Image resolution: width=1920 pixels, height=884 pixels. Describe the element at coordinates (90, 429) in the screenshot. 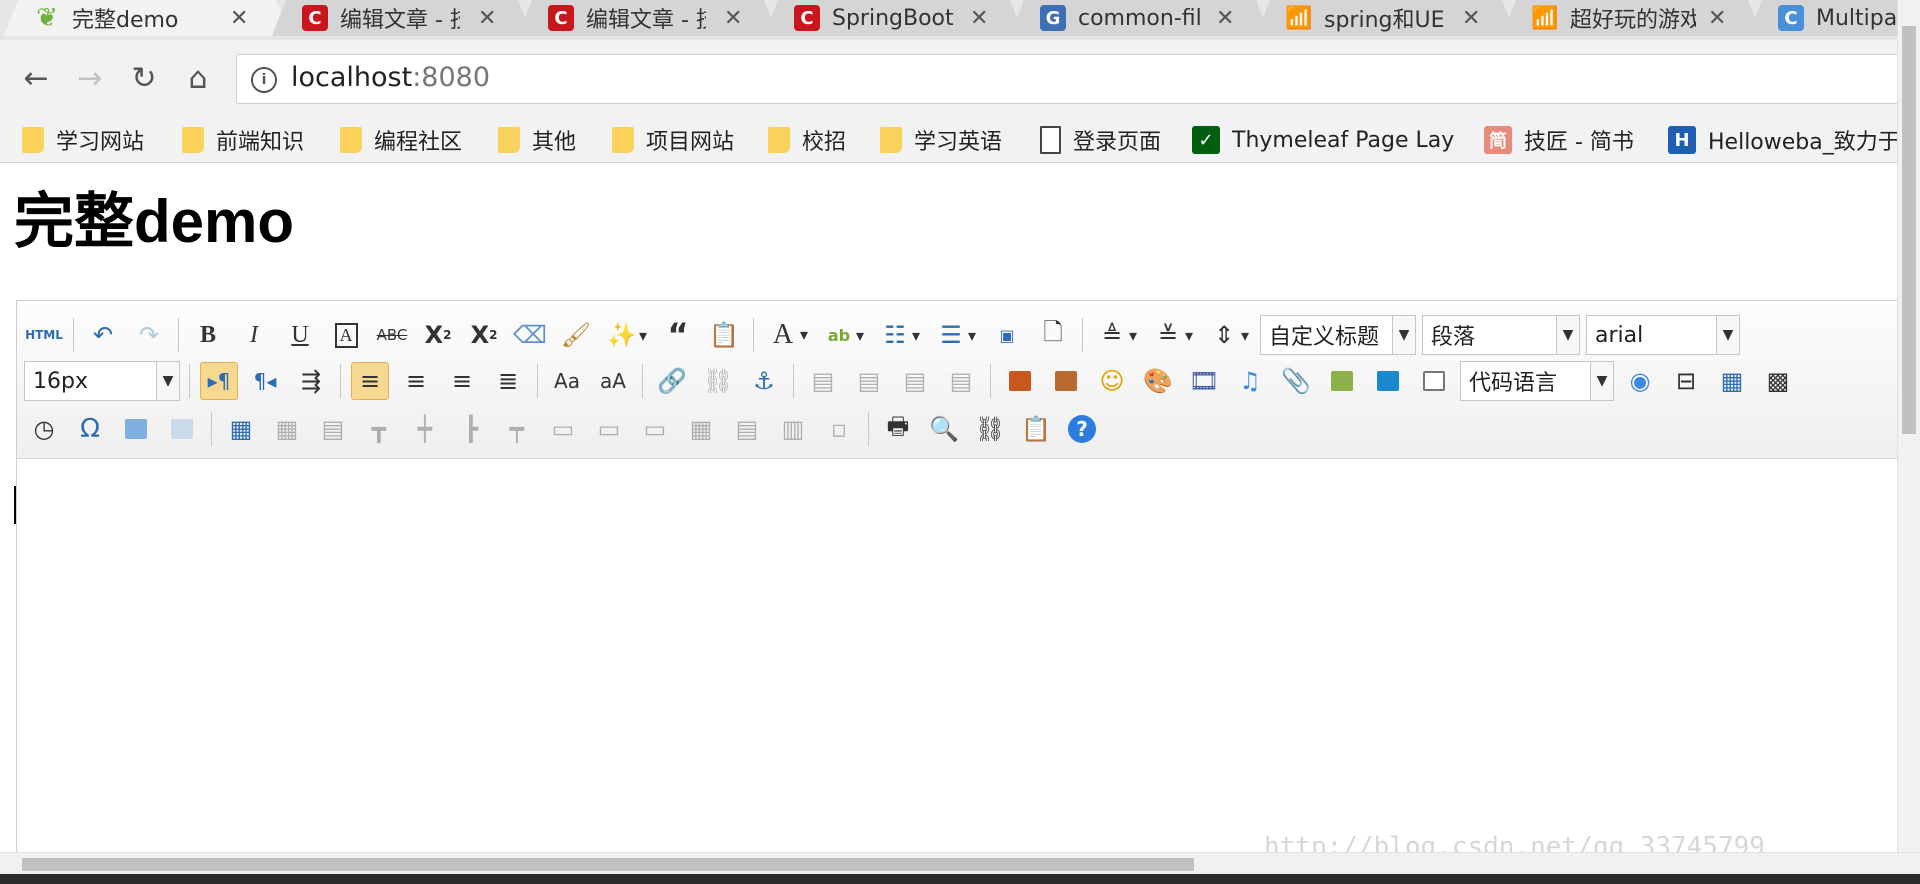

I see `special-chars-icon: Ω` at that location.